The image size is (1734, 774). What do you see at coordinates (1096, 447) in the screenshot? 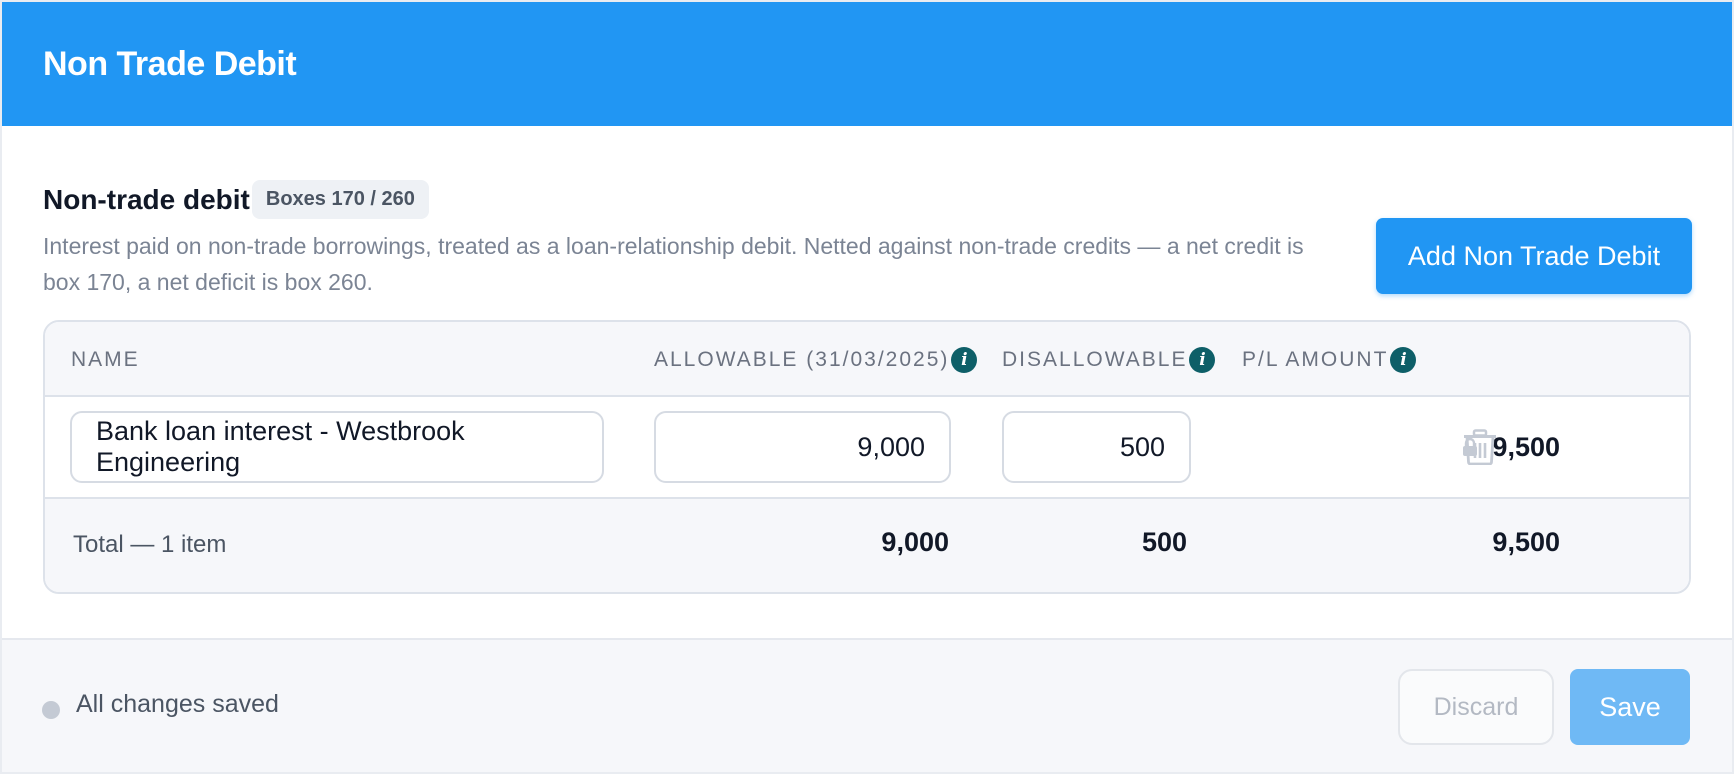
I see `disallowable-input: 500` at bounding box center [1096, 447].